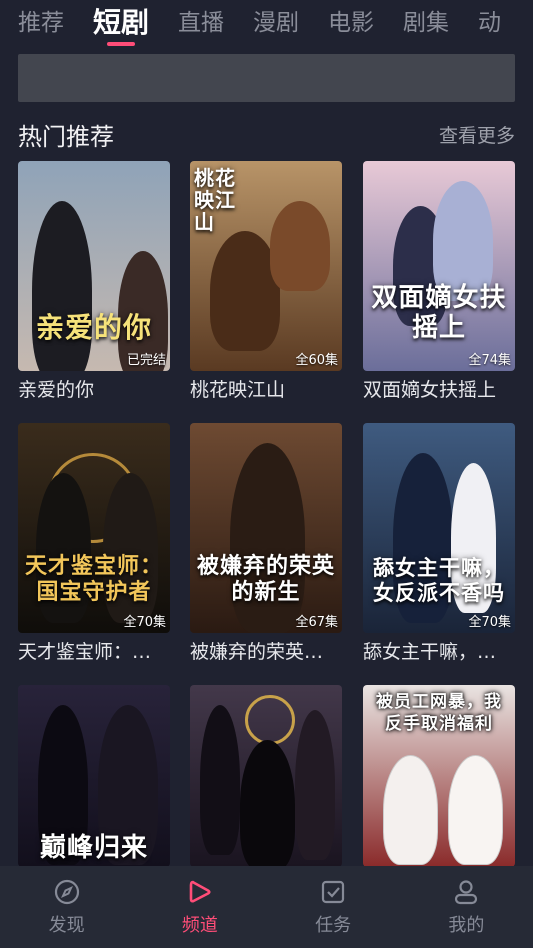  I want to click on poster-title: 天才鉴宝师：国宝守护者, so click(93, 579).